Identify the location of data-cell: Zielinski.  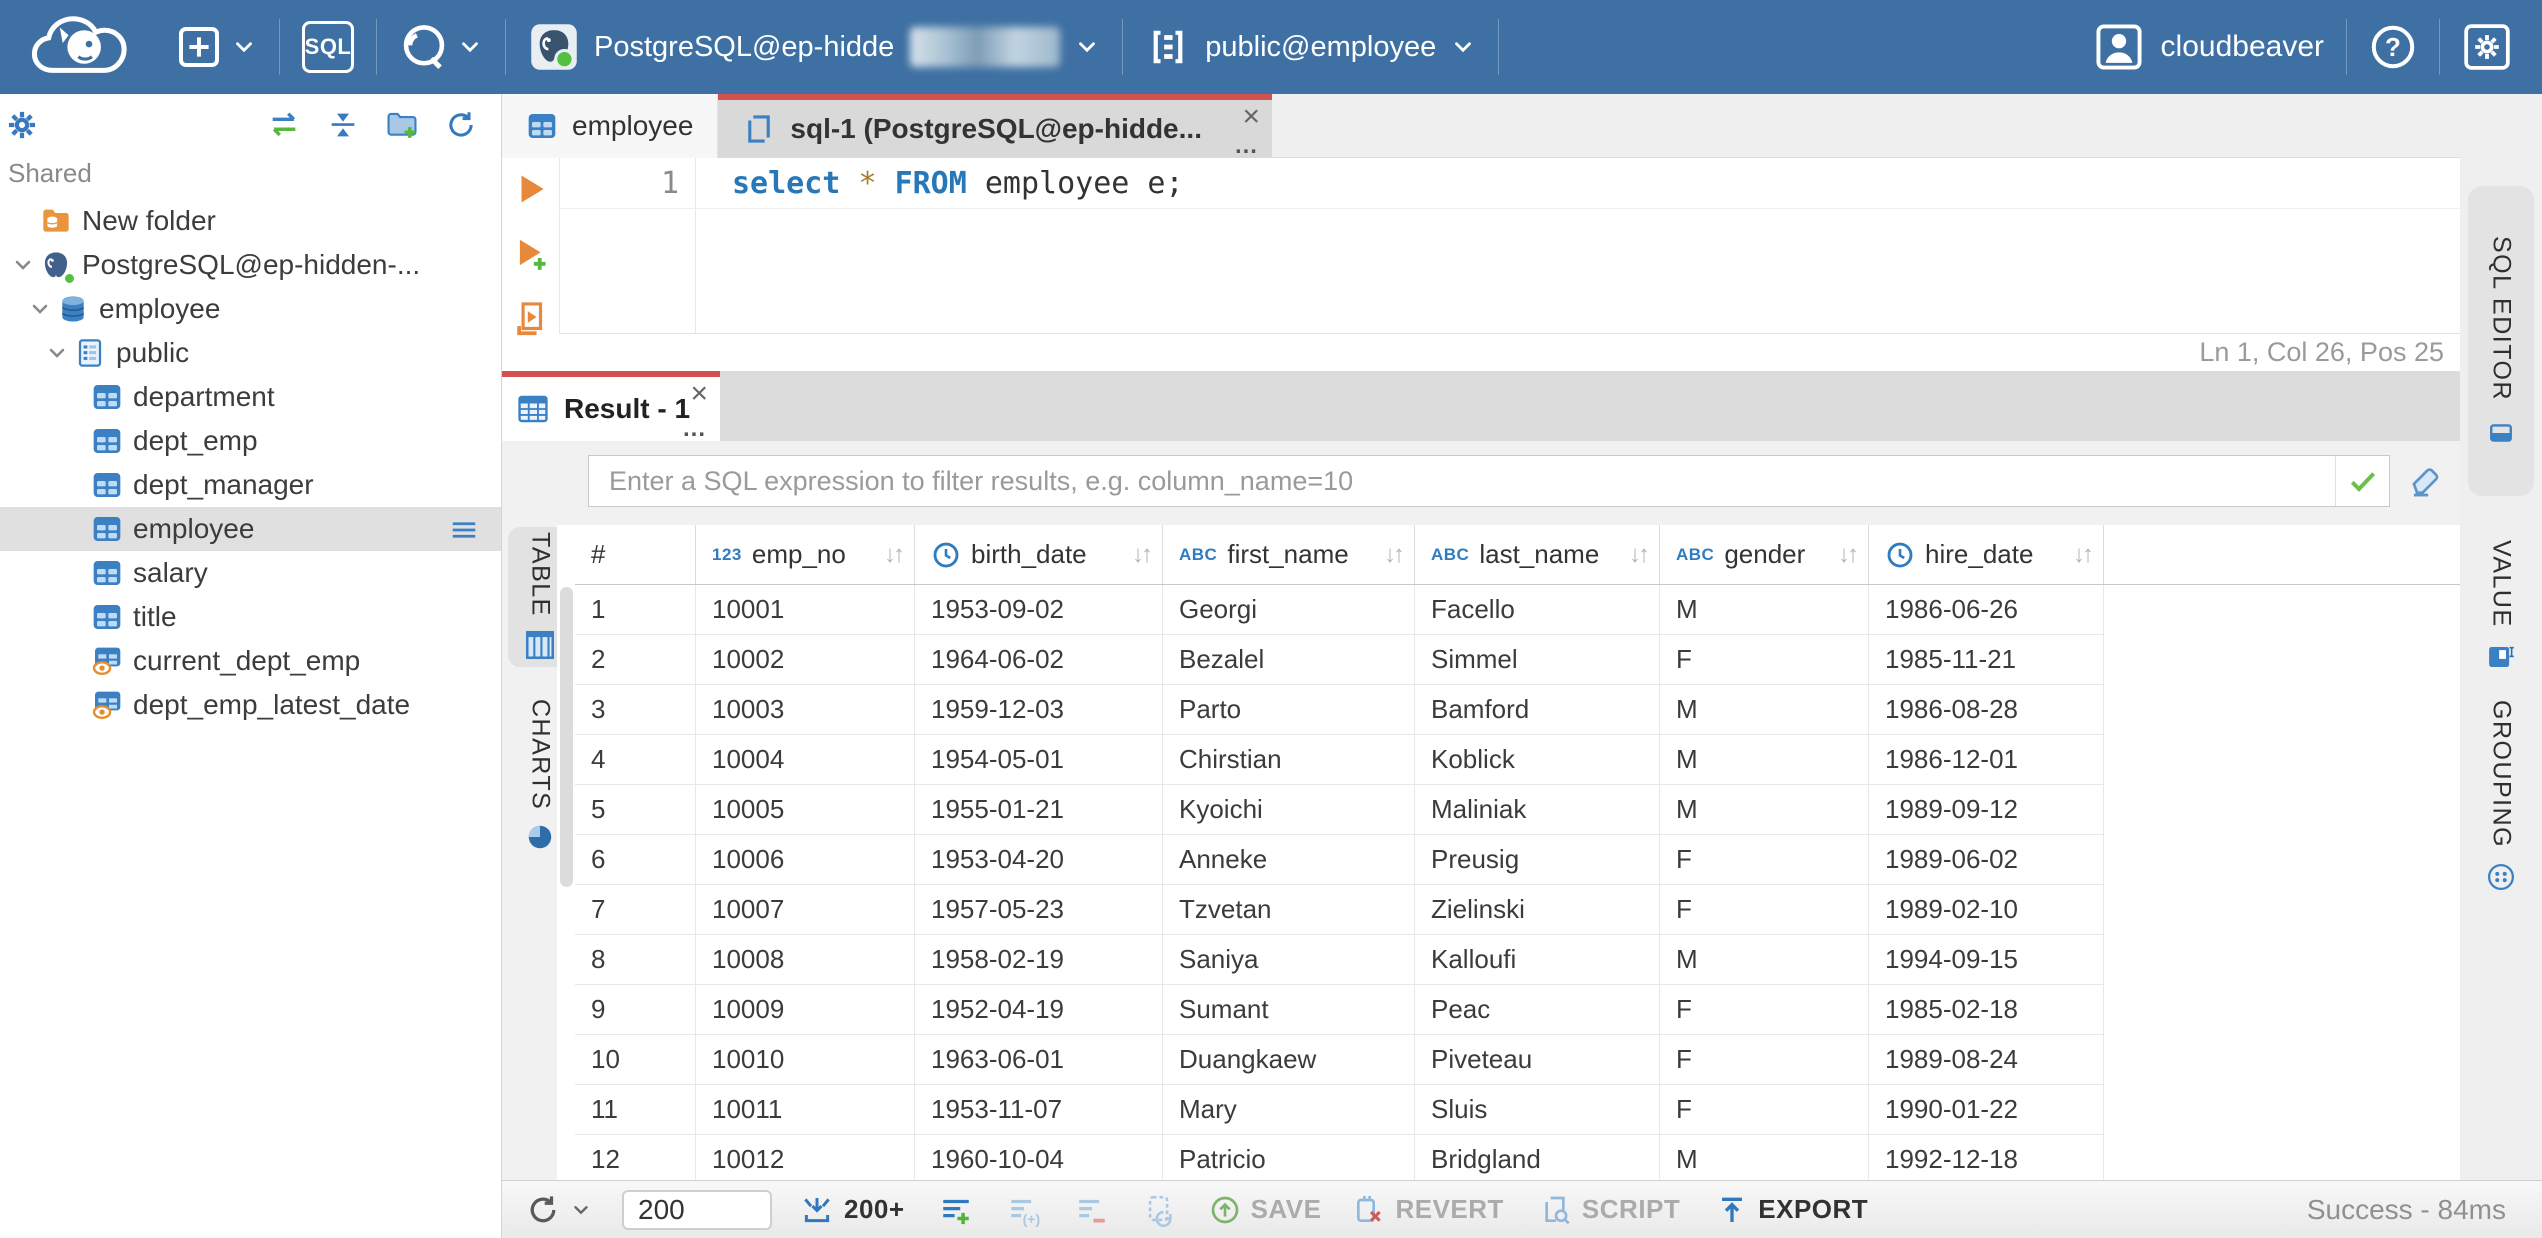
(1537, 910).